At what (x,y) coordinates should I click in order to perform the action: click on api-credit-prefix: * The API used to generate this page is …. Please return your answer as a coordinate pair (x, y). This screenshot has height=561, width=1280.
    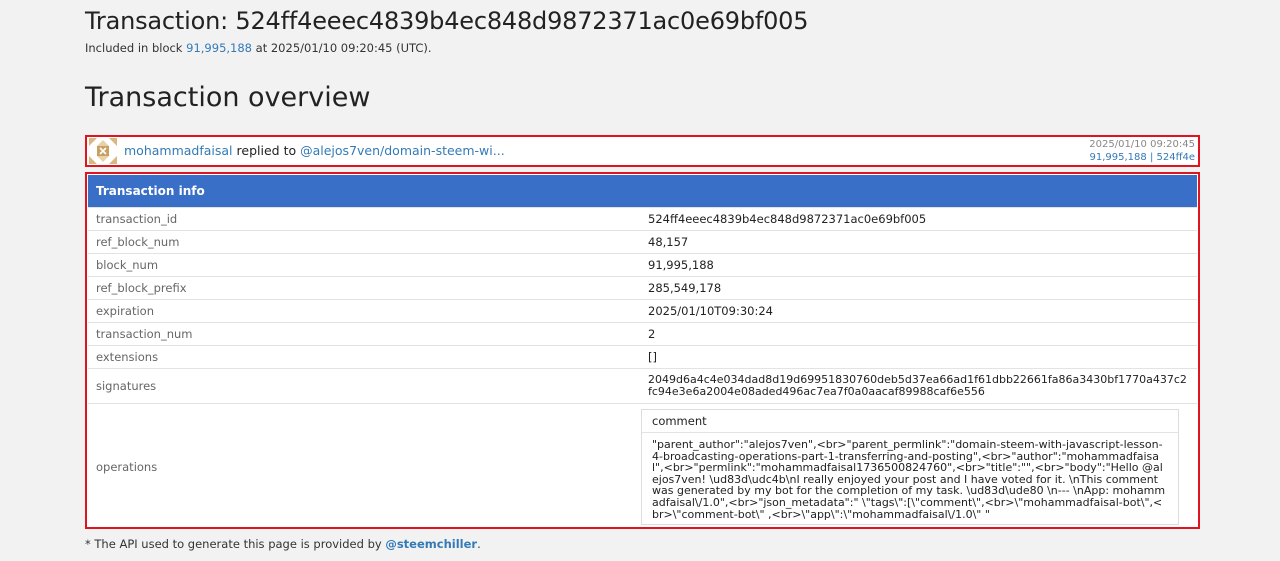
    Looking at the image, I should click on (233, 544).